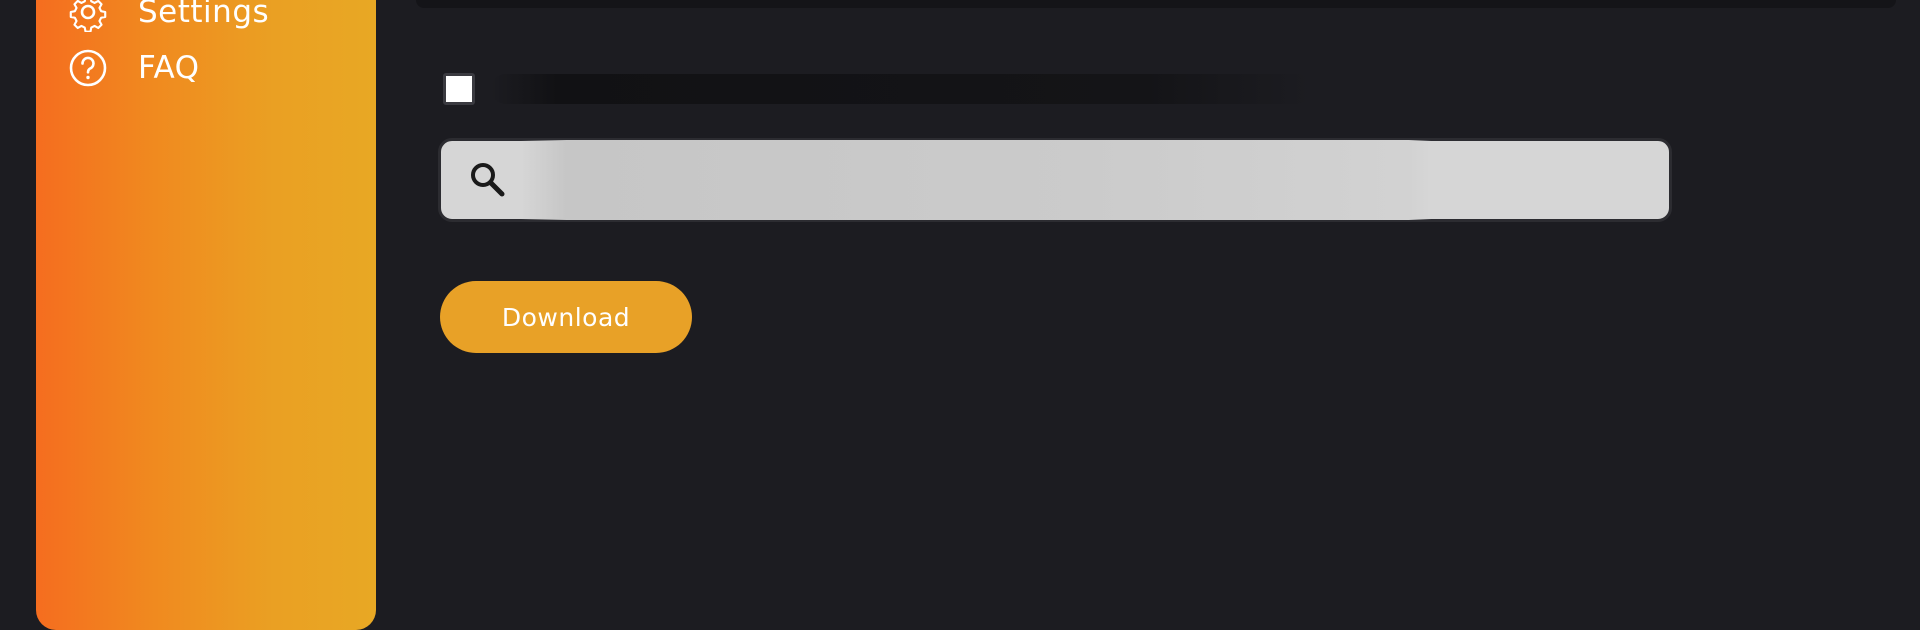  What do you see at coordinates (566, 317) in the screenshot?
I see `download-button: Download` at bounding box center [566, 317].